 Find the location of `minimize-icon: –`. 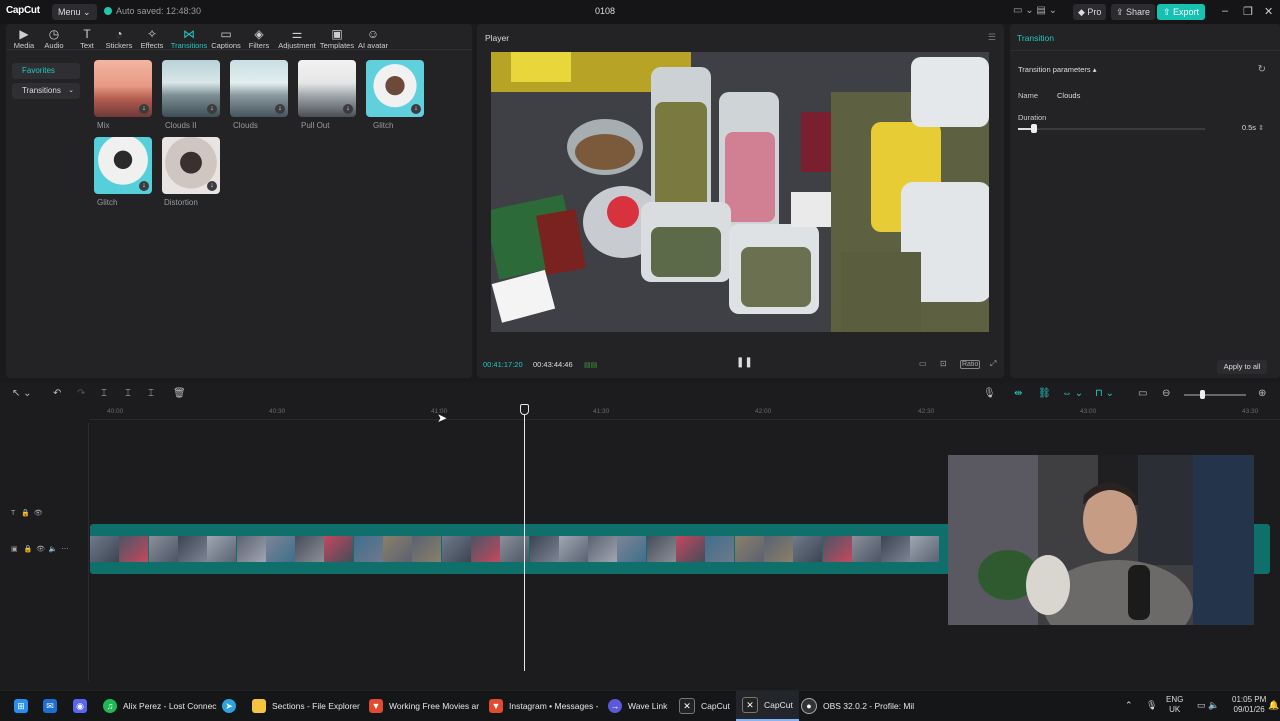

minimize-icon: – is located at coordinates (1225, 11).